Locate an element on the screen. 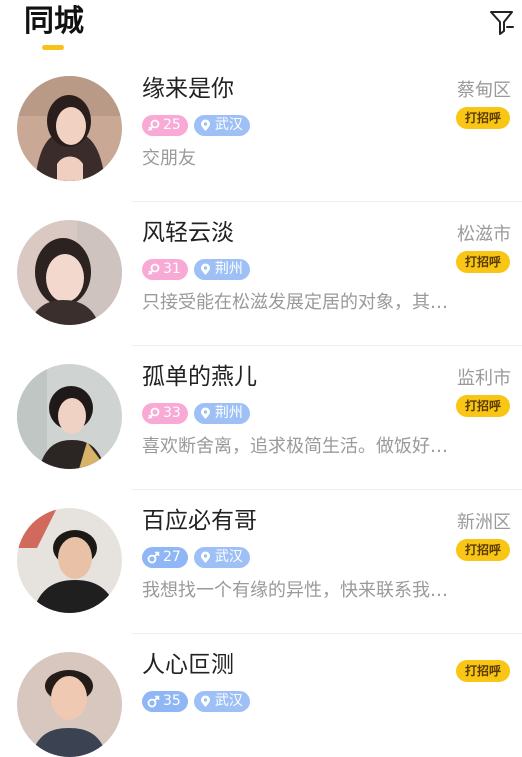  age-badge: 35 is located at coordinates (165, 701).